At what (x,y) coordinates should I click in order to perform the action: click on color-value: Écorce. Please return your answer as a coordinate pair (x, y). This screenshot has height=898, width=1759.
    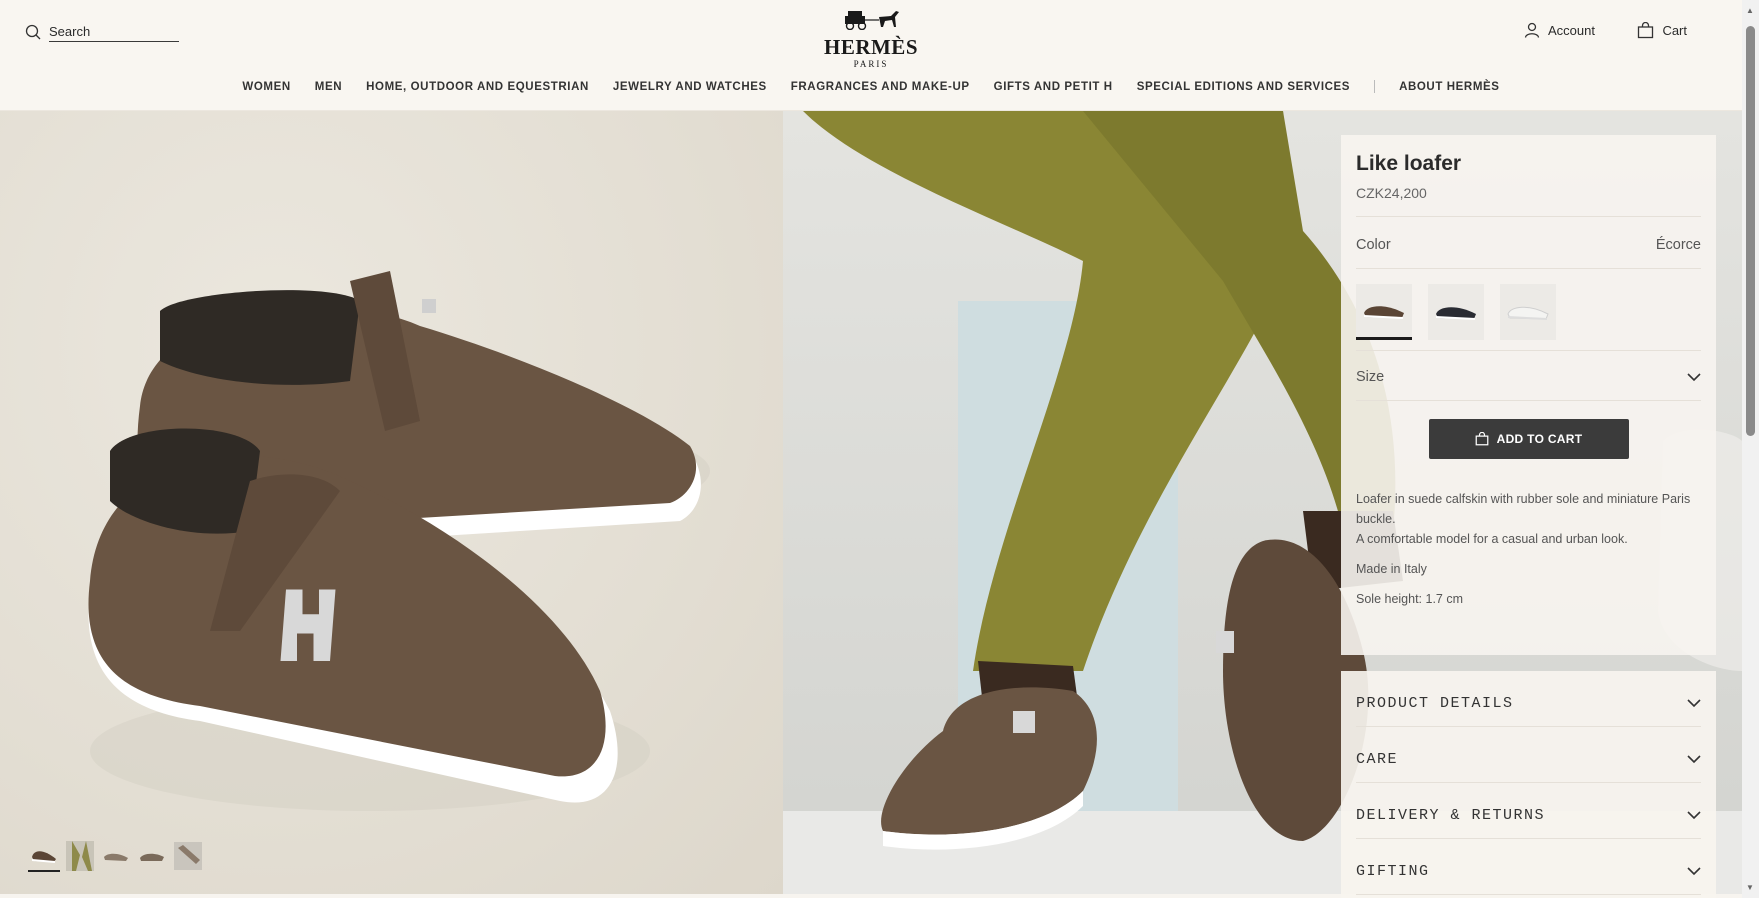
    Looking at the image, I should click on (1678, 245).